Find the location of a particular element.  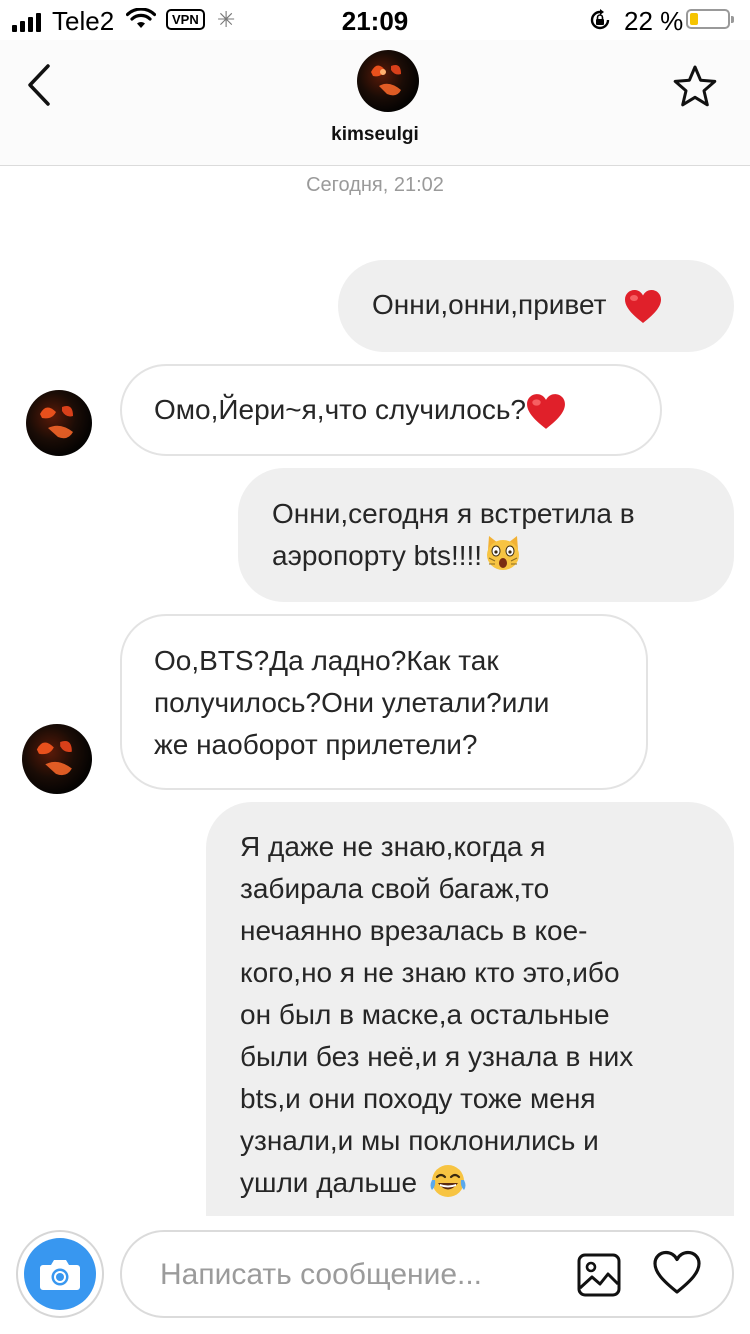

message-text: он был в маске,а остальные is located at coordinates (425, 1014).